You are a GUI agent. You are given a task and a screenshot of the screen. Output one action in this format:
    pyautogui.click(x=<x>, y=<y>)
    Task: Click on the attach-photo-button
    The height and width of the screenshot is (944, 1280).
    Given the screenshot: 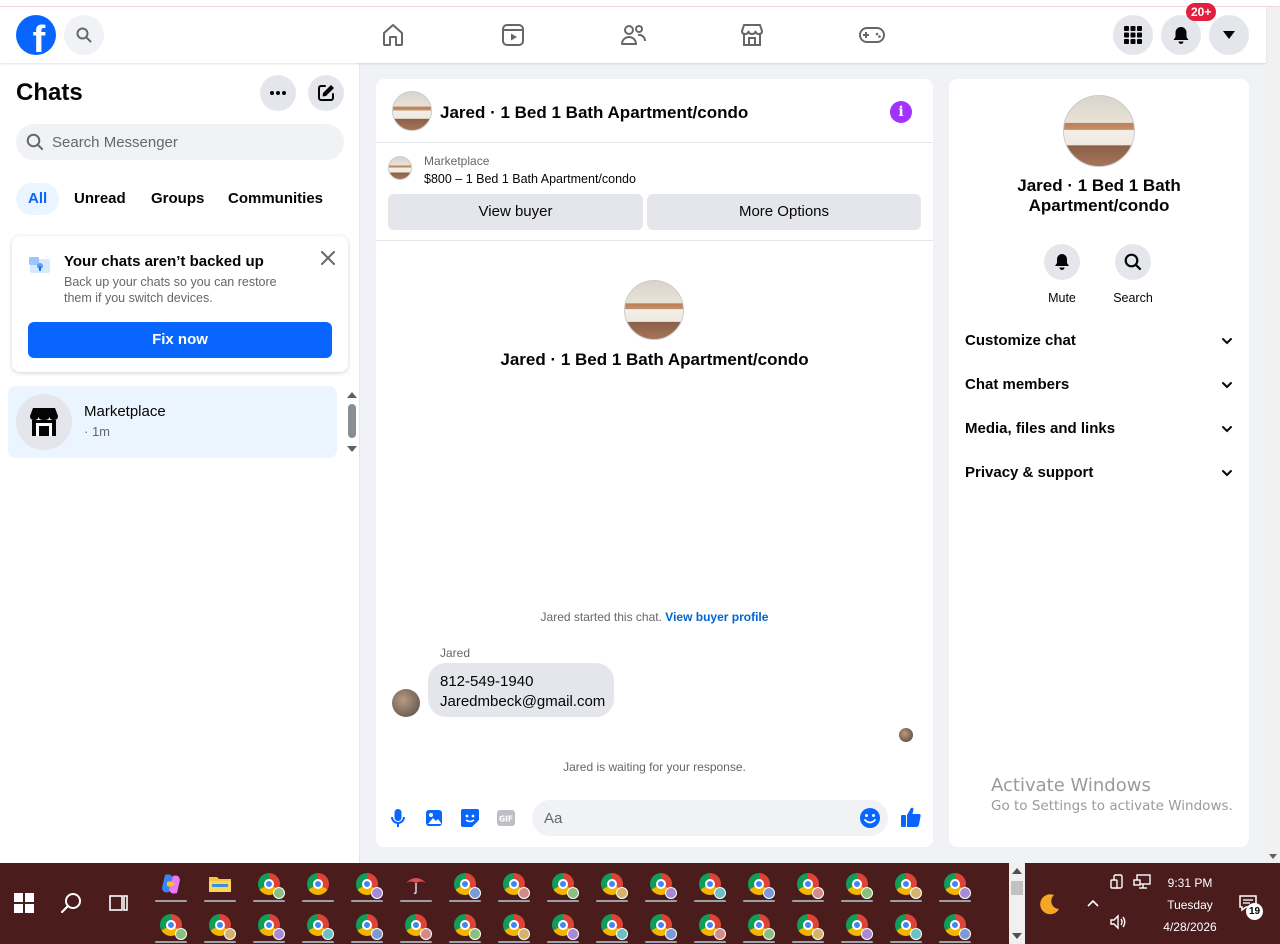 What is the action you would take?
    pyautogui.click(x=434, y=818)
    